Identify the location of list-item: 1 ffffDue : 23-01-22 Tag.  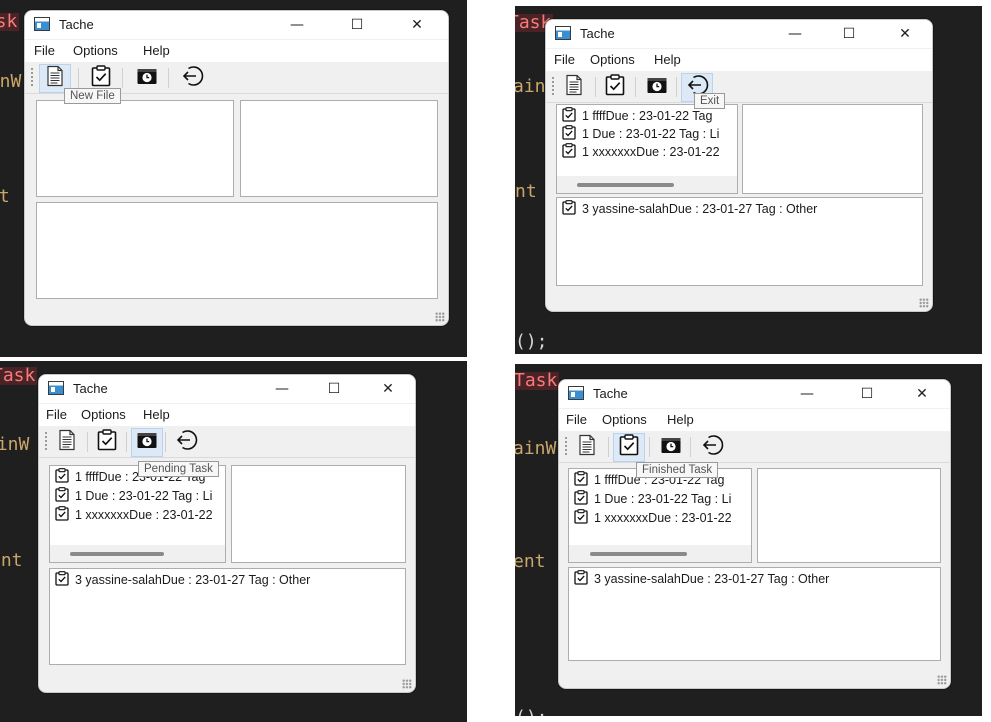
(637, 116).